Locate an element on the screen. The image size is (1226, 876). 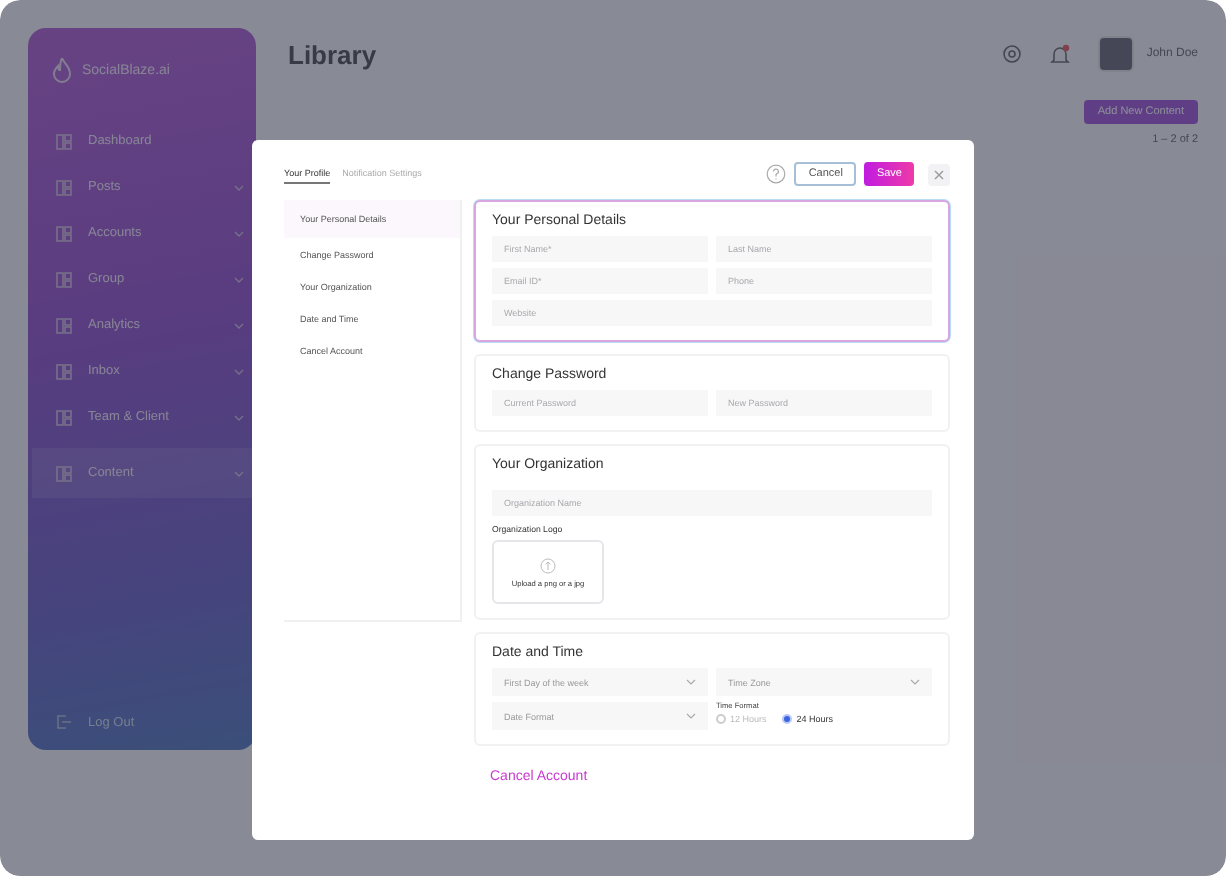
help-icon is located at coordinates (776, 174).